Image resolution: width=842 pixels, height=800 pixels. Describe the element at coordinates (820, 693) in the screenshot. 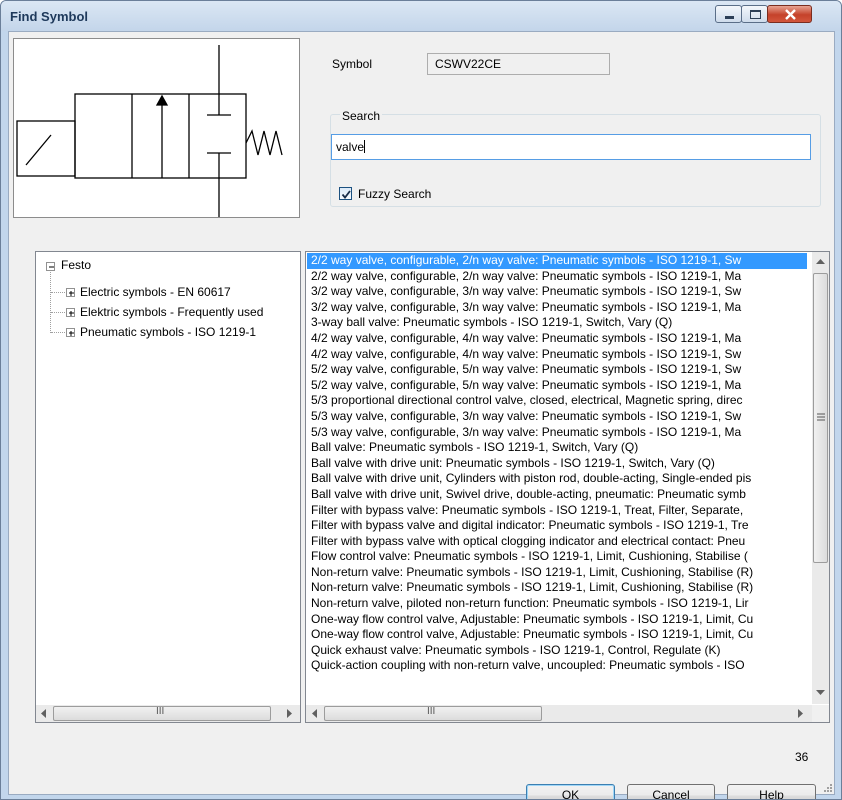

I see `scroll-down-icon` at that location.